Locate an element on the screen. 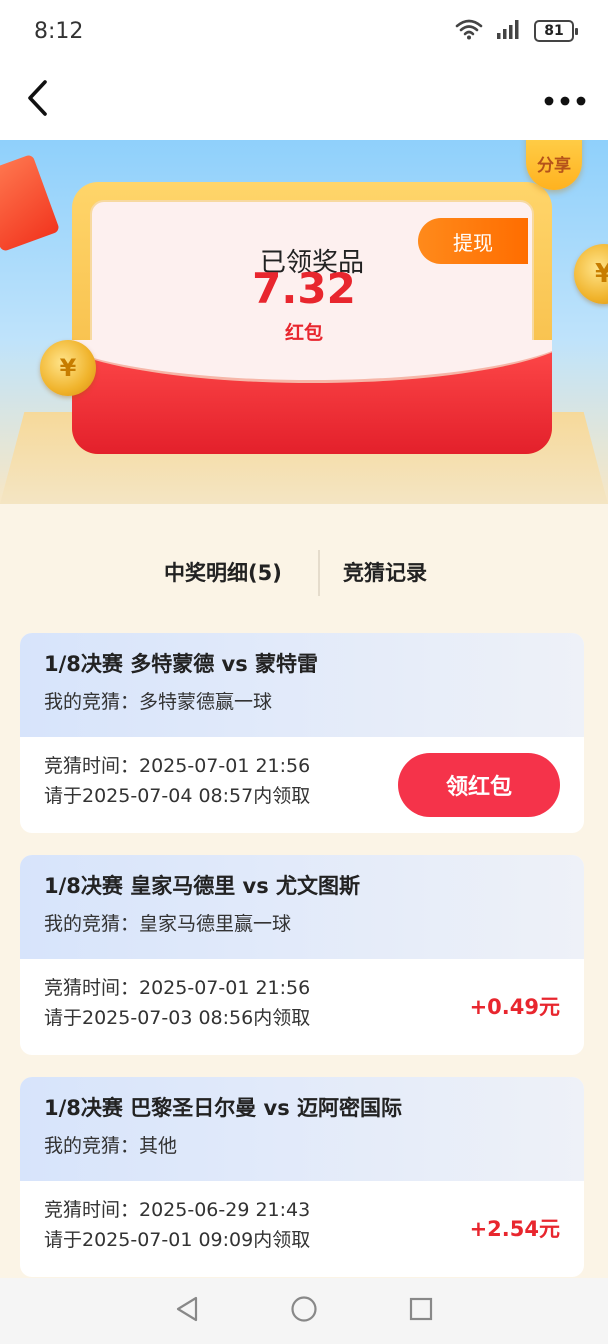 The width and height of the screenshot is (608, 1344). back-button is located at coordinates (38, 100).